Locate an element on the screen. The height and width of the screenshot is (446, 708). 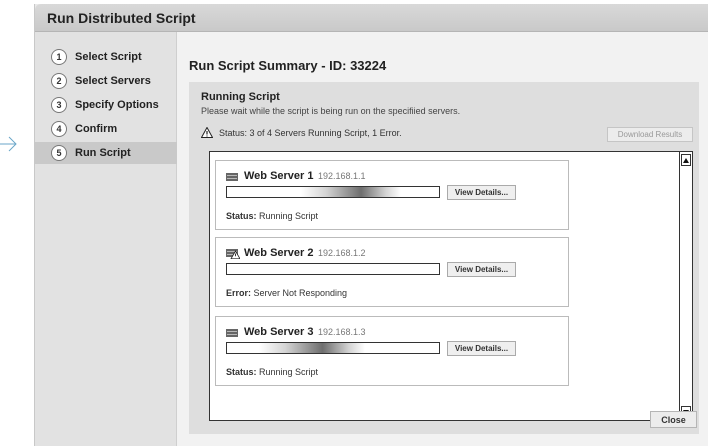
server-warning-icon is located at coordinates (233, 254).